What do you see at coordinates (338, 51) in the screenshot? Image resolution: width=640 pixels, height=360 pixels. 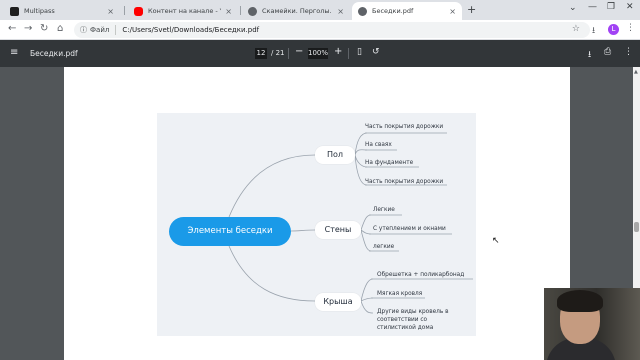 I see `zoom-in-icon: +` at bounding box center [338, 51].